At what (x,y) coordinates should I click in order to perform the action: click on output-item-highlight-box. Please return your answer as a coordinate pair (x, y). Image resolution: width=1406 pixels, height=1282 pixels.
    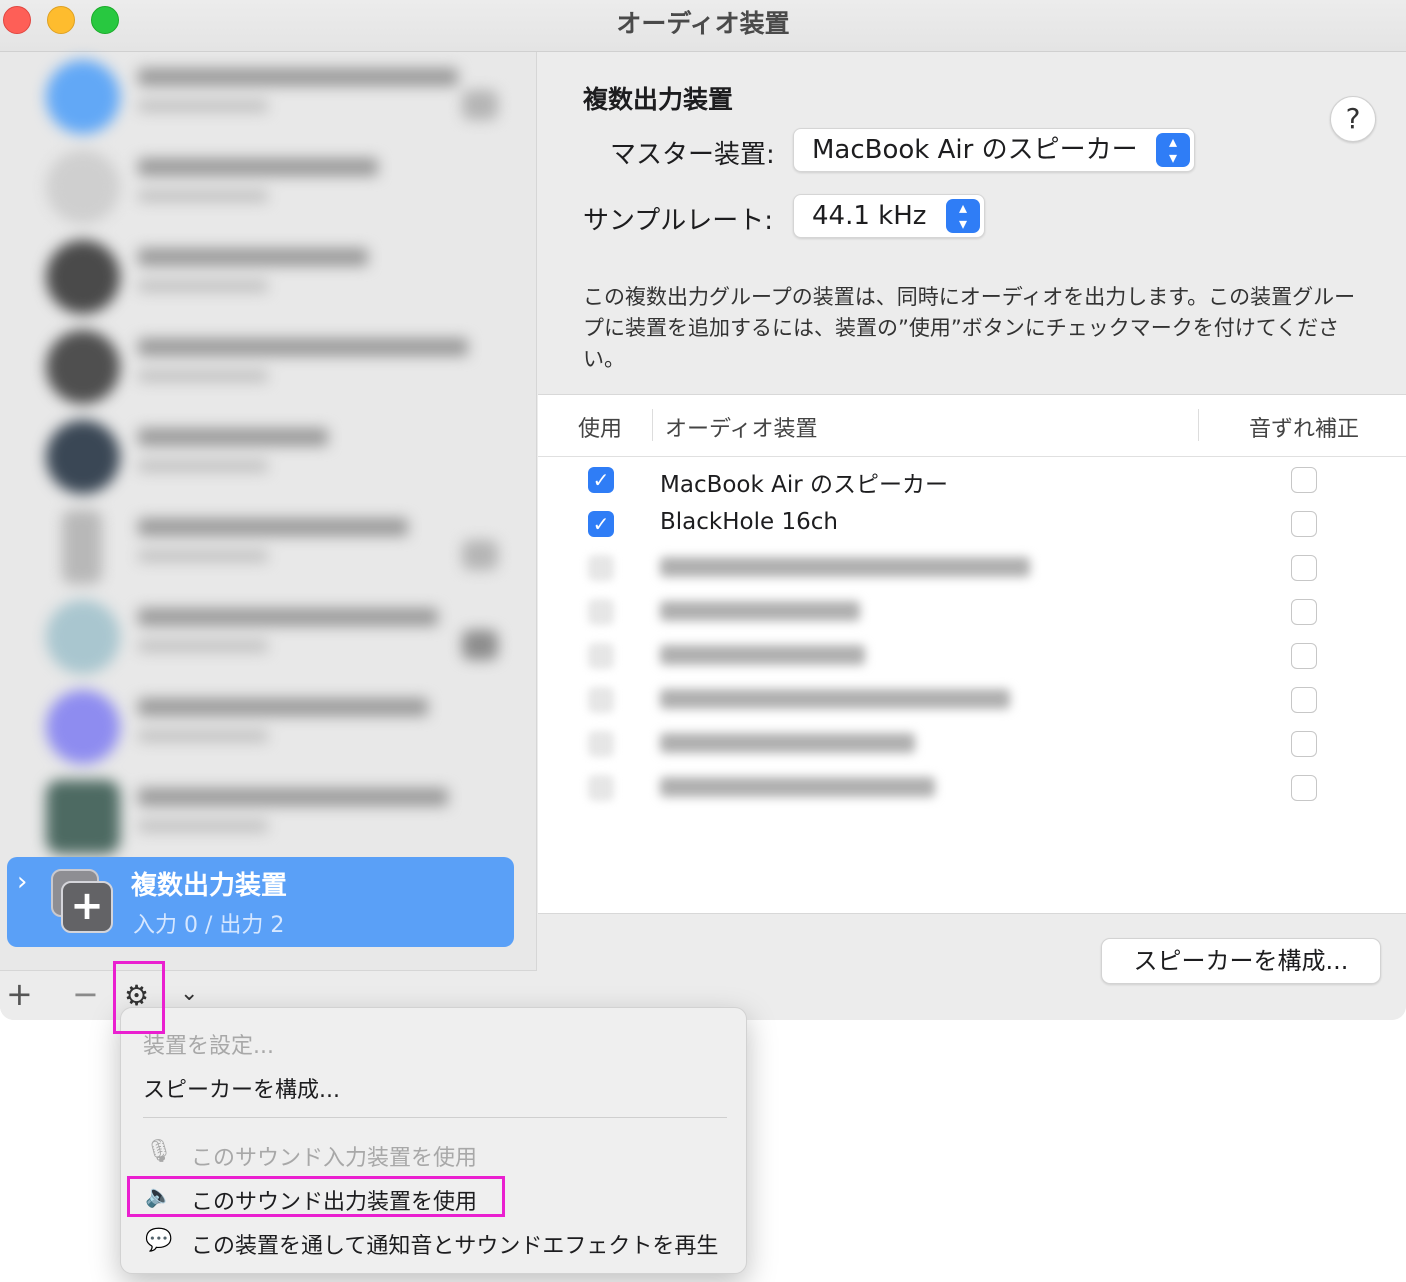
    Looking at the image, I should click on (316, 1196).